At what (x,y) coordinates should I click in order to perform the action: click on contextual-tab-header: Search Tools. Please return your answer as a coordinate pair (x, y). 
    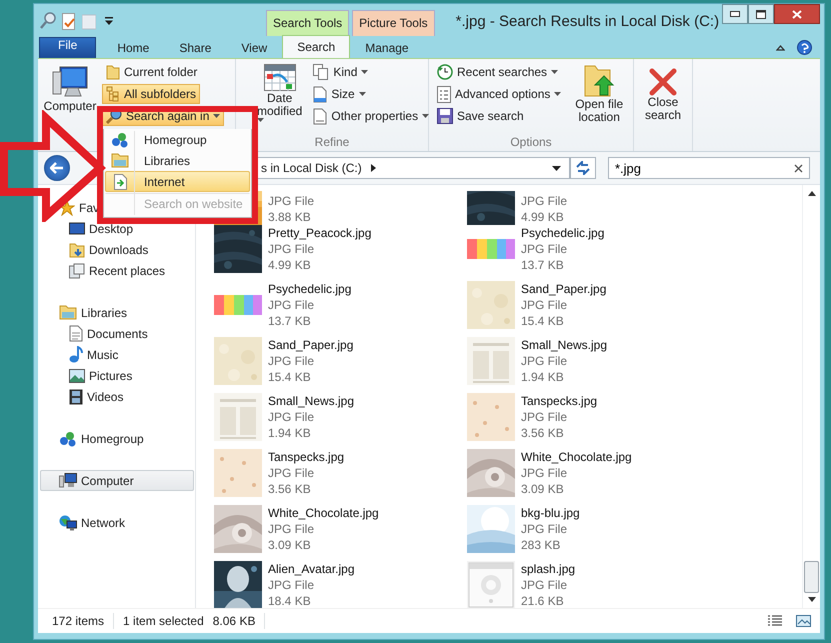
    Looking at the image, I should click on (308, 23).